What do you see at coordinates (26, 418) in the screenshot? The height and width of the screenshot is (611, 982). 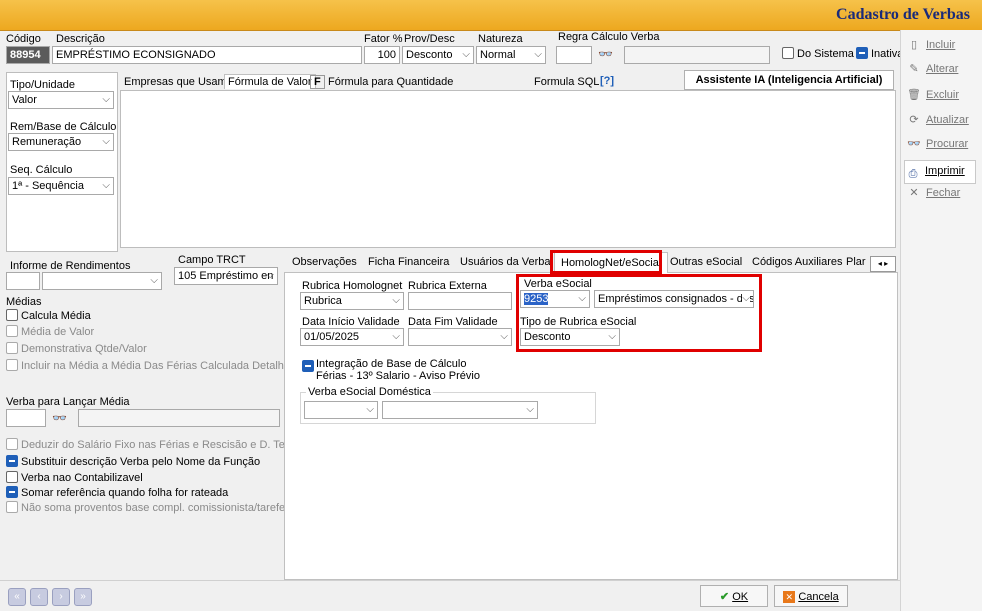 I see `lancar-media-field` at bounding box center [26, 418].